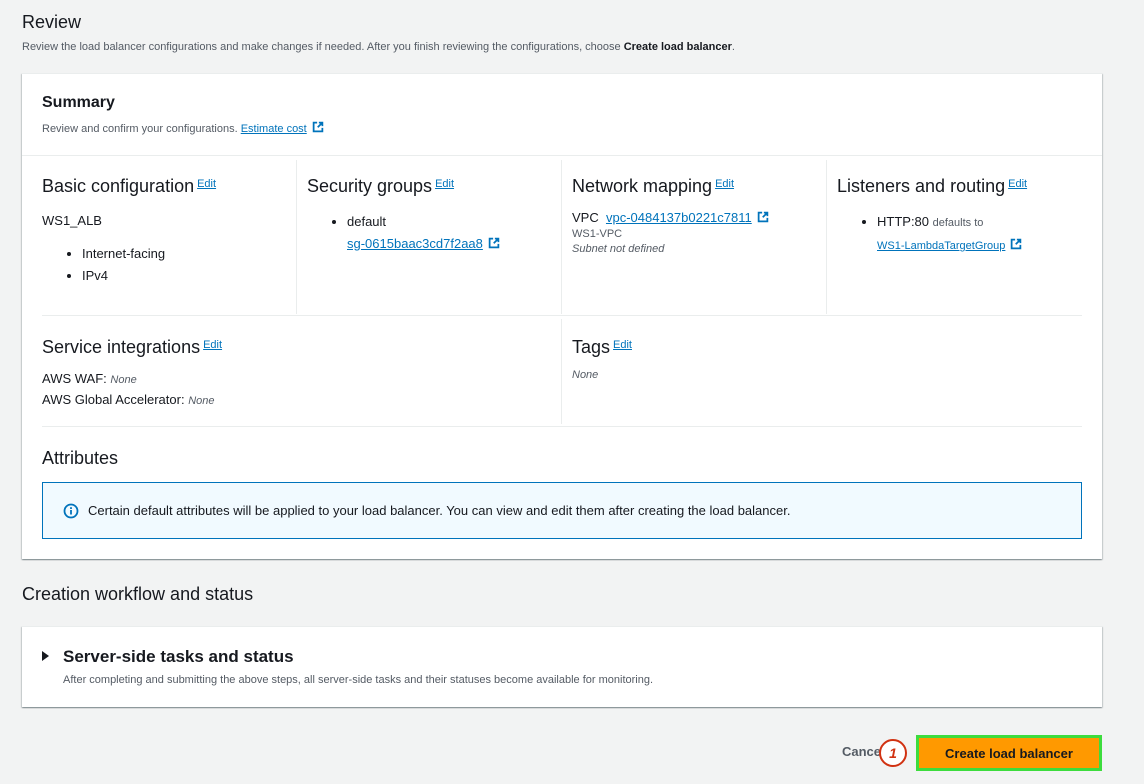 This screenshot has height=784, width=1144. I want to click on security-group-name: default, so click(367, 221).